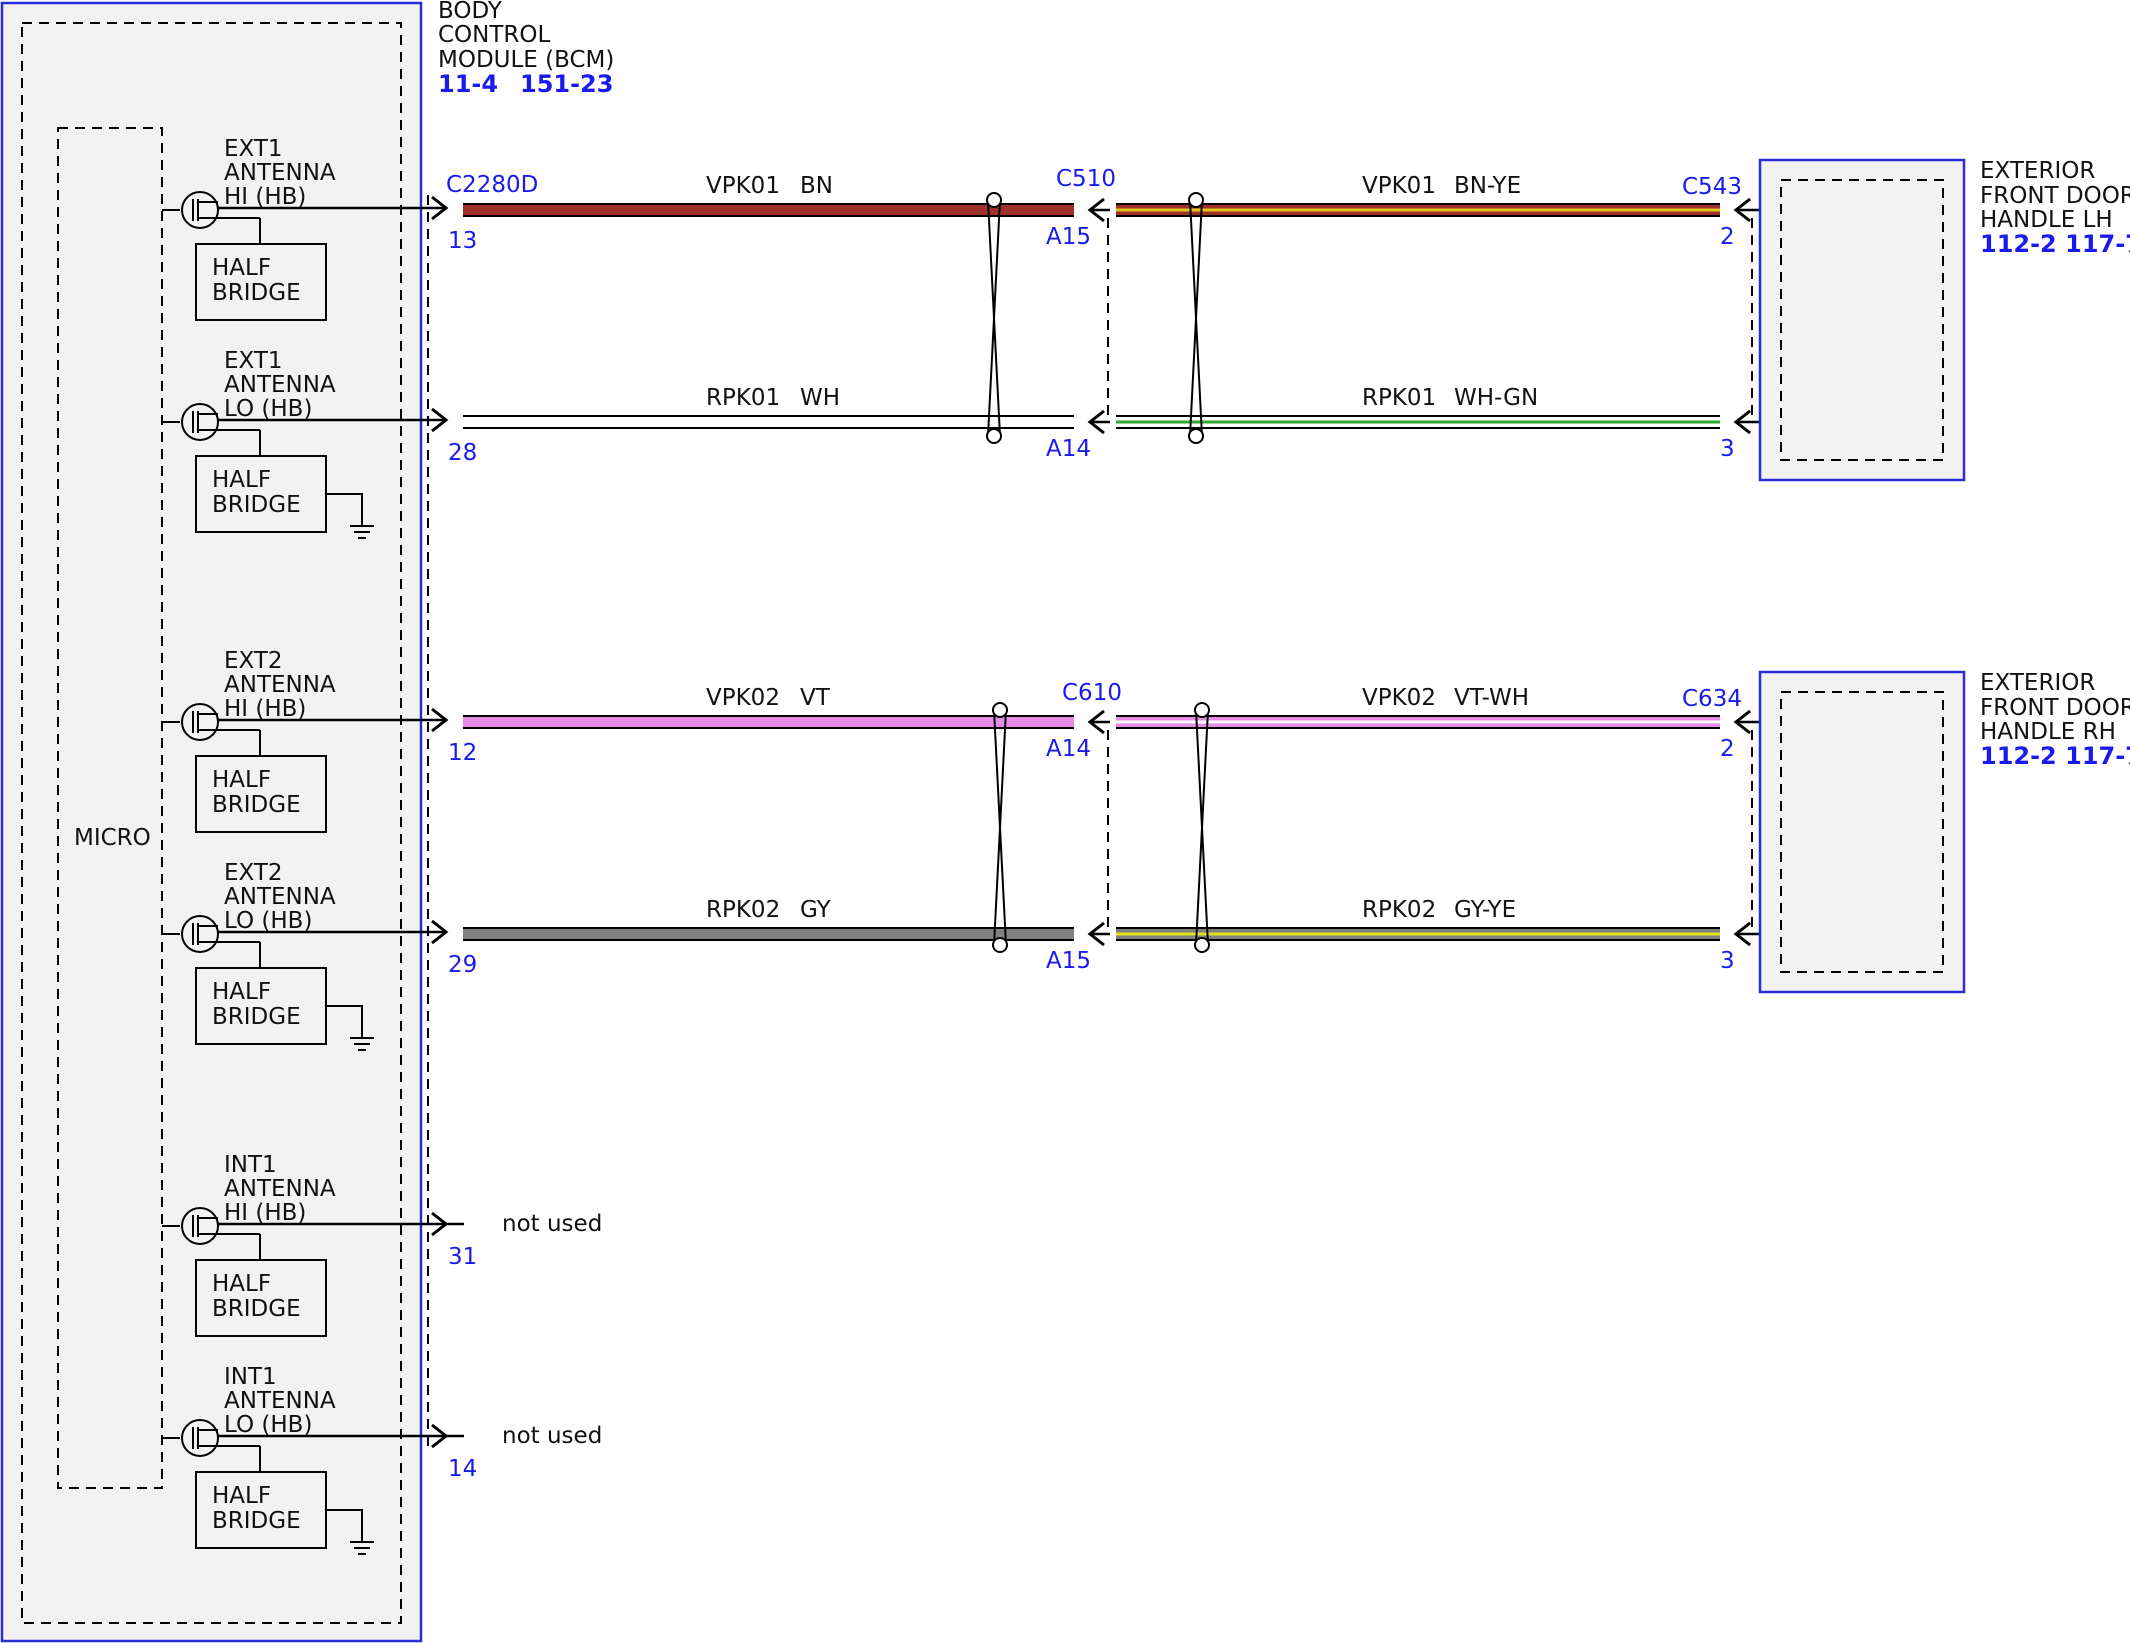  What do you see at coordinates (492, 185) in the screenshot?
I see `connector-label-c2280d: C2280D` at bounding box center [492, 185].